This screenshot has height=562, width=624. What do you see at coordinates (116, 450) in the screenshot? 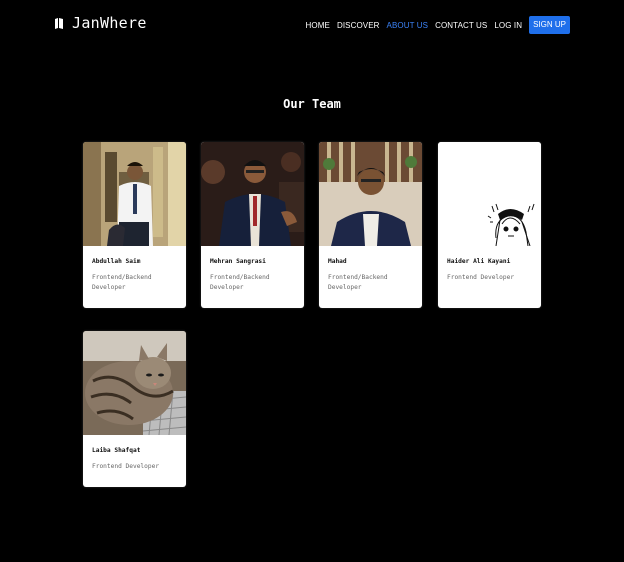
I see `team-member-name: Laiba Shafqat` at bounding box center [116, 450].